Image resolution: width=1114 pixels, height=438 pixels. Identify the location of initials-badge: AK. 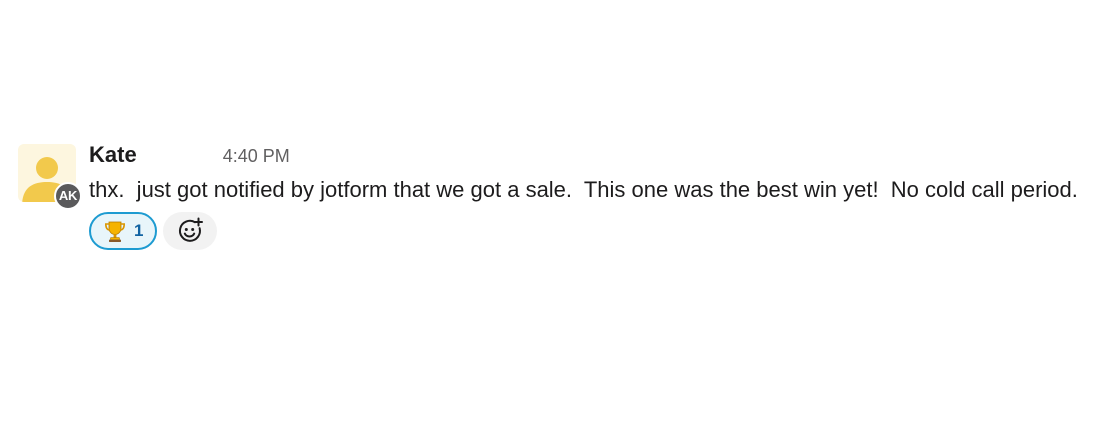
(68, 196).